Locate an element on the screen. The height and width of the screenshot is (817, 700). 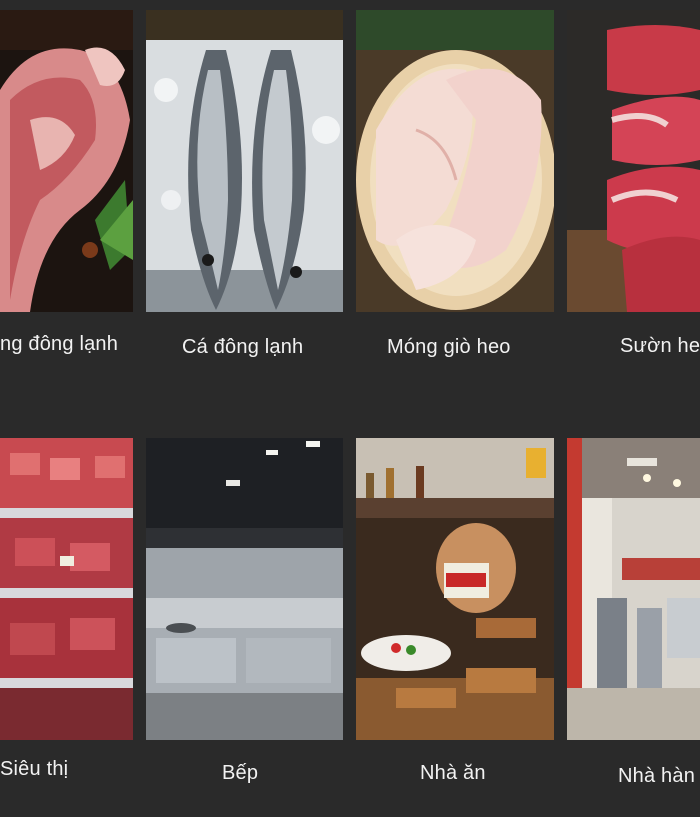
lamb-ribs-image is located at coordinates (633, 161).